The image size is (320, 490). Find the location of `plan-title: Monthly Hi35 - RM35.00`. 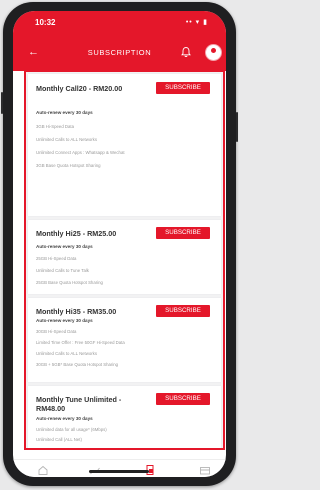

plan-title: Monthly Hi35 - RM35.00 is located at coordinates (76, 311).